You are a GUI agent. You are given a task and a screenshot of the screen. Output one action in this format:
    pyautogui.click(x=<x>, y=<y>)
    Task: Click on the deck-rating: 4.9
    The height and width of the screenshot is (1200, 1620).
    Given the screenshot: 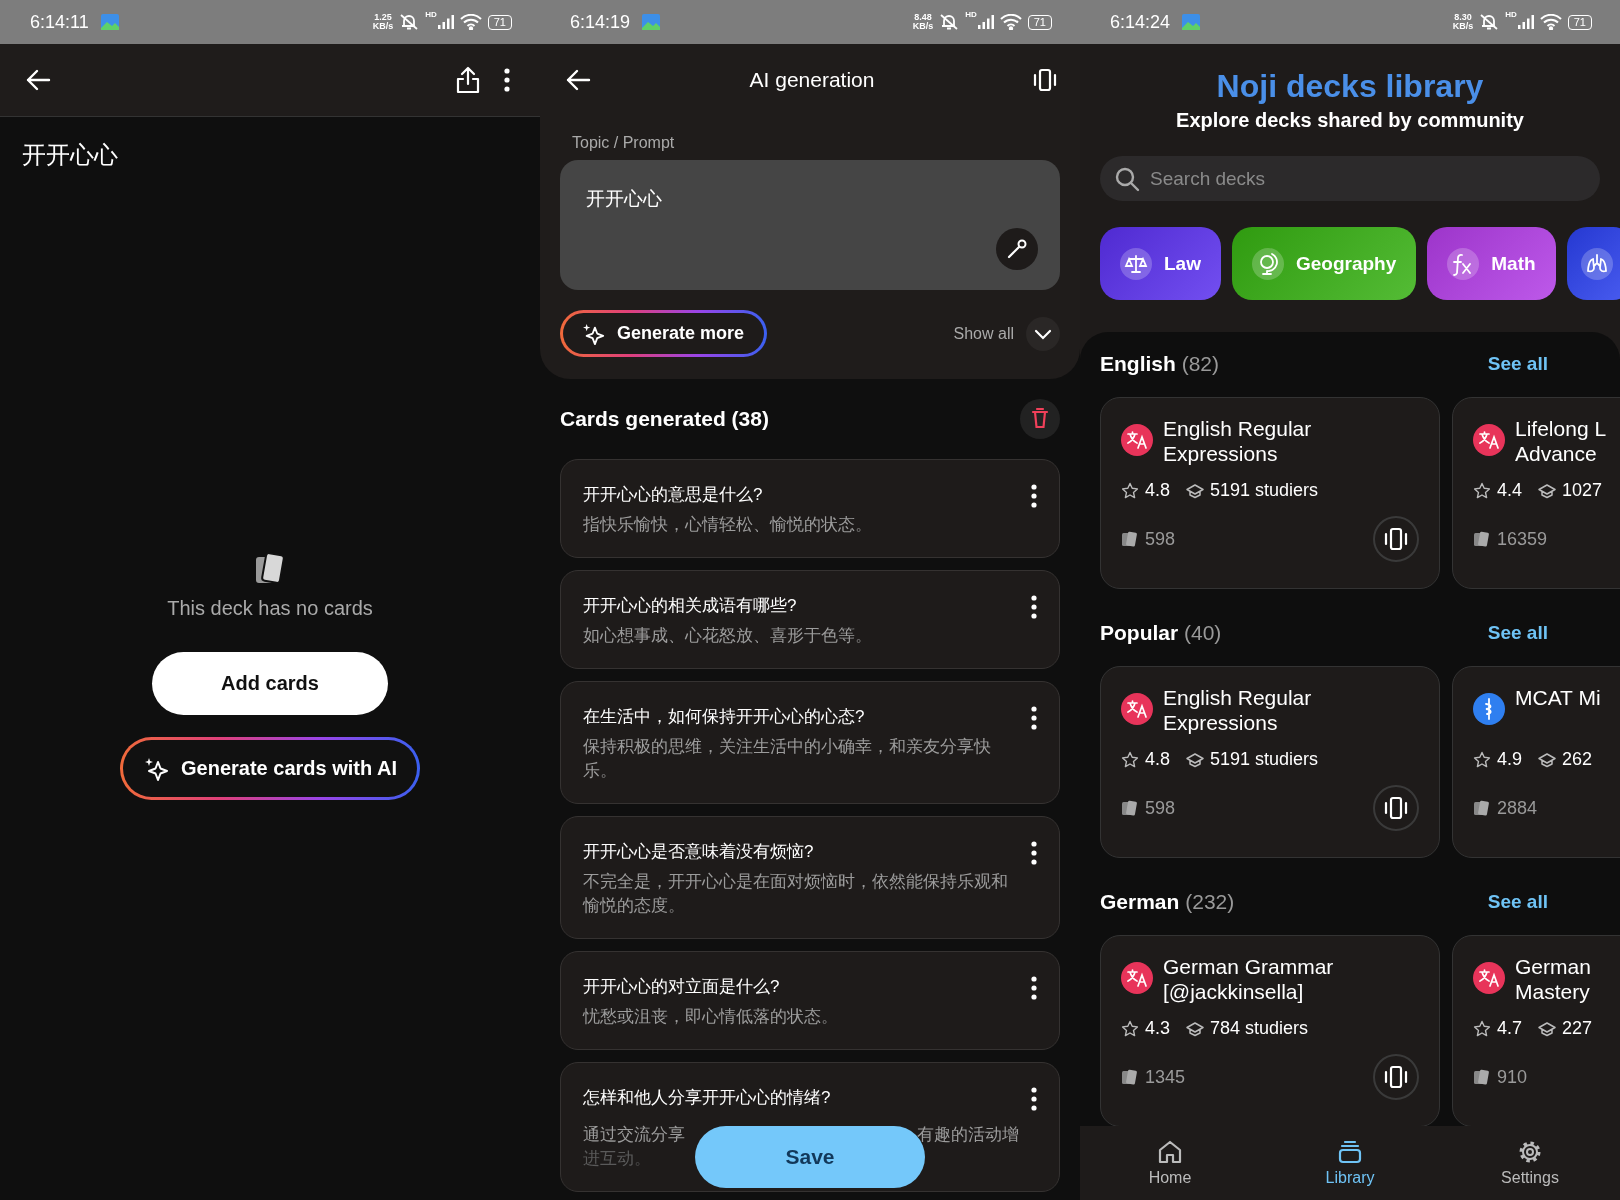 What is the action you would take?
    pyautogui.click(x=1510, y=759)
    